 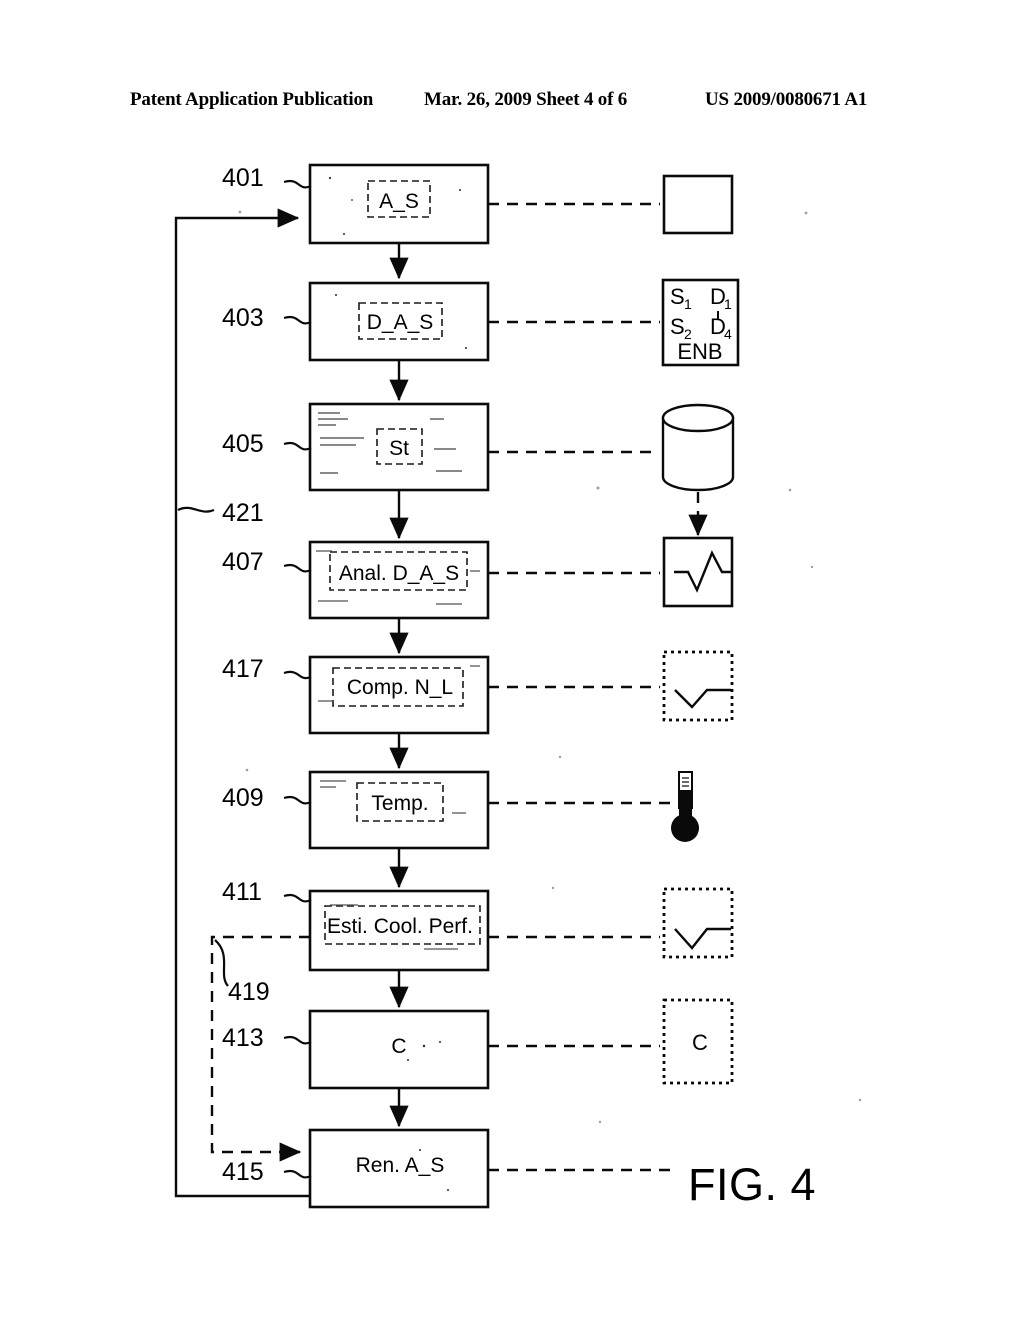 I want to click on ref-lead-411: 411, so click(x=267, y=892).